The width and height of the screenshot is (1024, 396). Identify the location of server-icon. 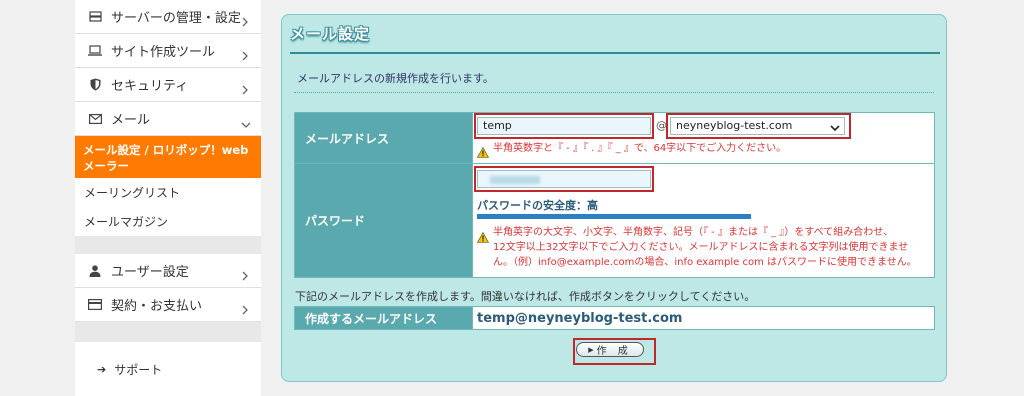
(95, 17).